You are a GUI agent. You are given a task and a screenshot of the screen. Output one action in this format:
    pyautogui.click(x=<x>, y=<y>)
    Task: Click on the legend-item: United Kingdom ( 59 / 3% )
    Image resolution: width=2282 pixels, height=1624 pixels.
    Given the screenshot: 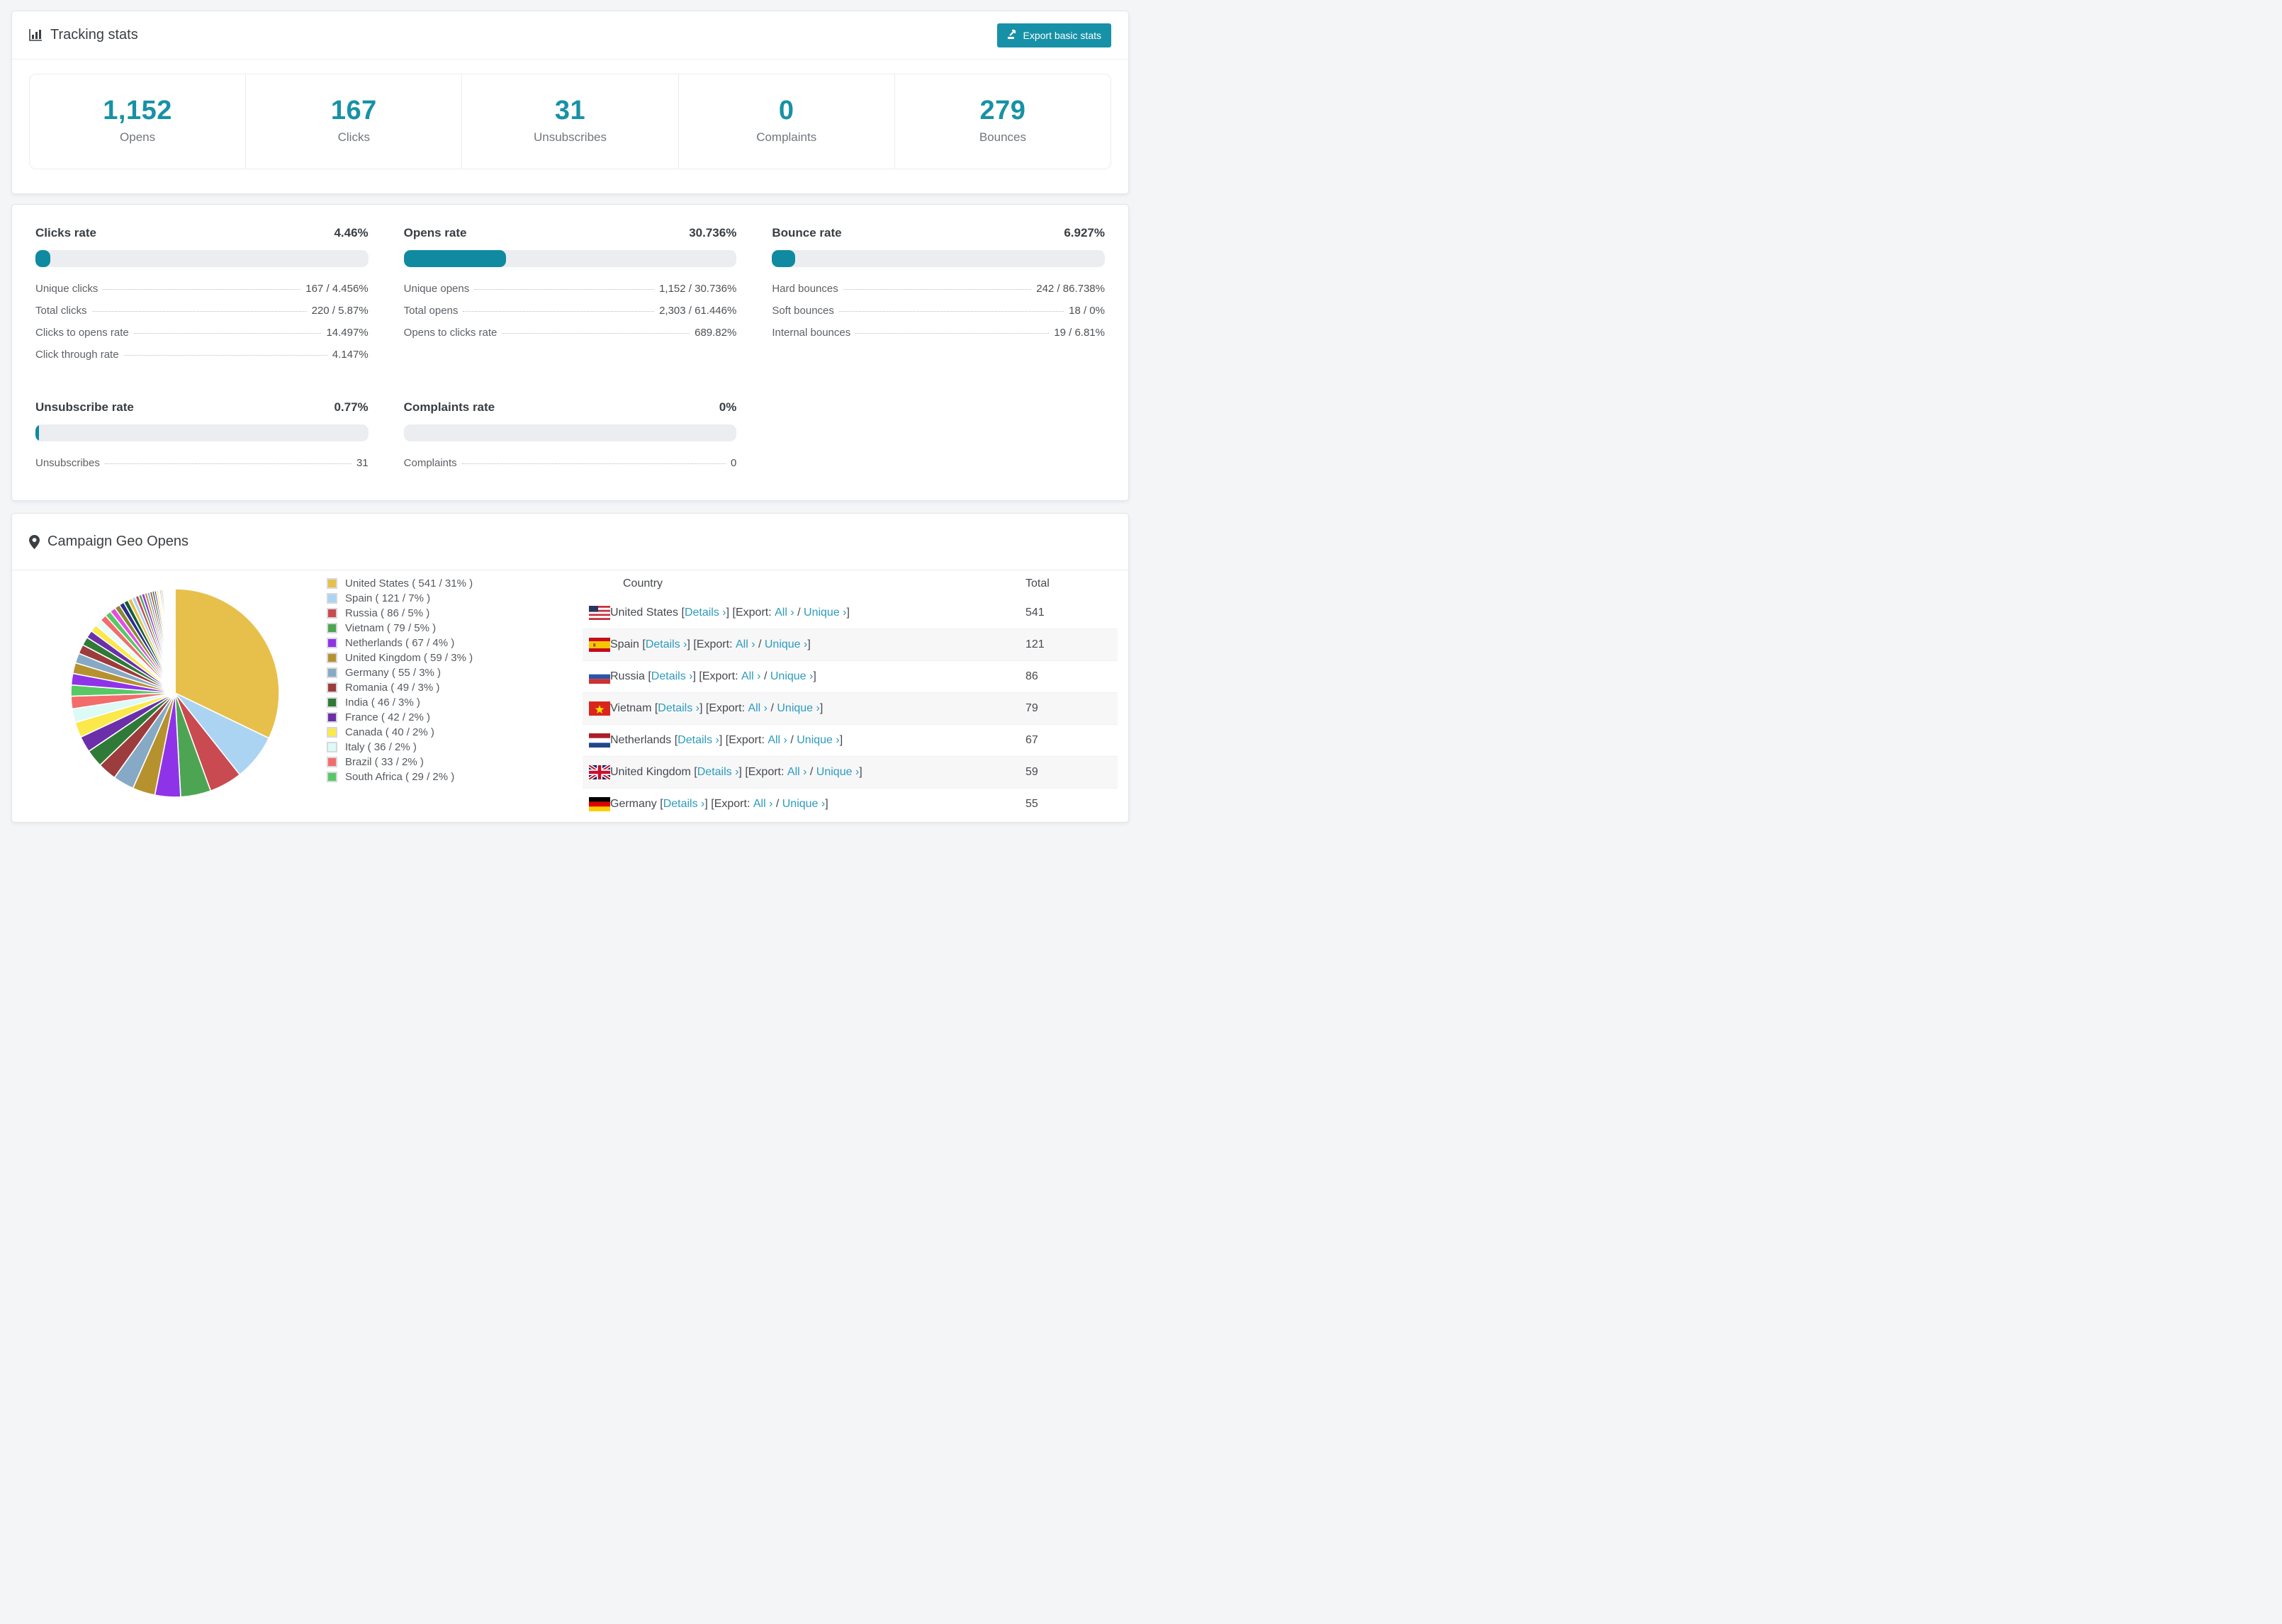 What is the action you would take?
    pyautogui.click(x=414, y=657)
    